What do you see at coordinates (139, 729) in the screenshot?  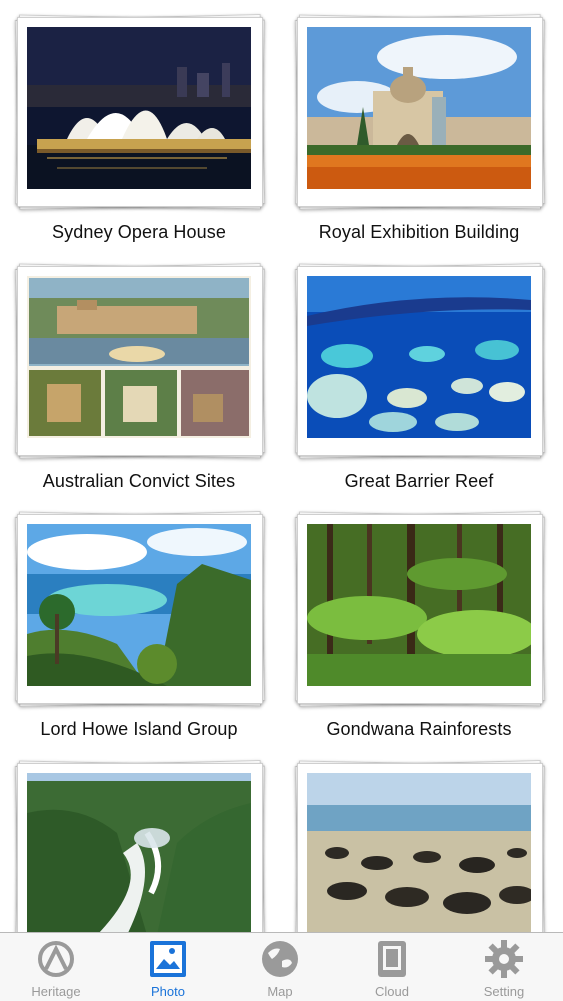 I see `item-caption: Lord Howe Island Group` at bounding box center [139, 729].